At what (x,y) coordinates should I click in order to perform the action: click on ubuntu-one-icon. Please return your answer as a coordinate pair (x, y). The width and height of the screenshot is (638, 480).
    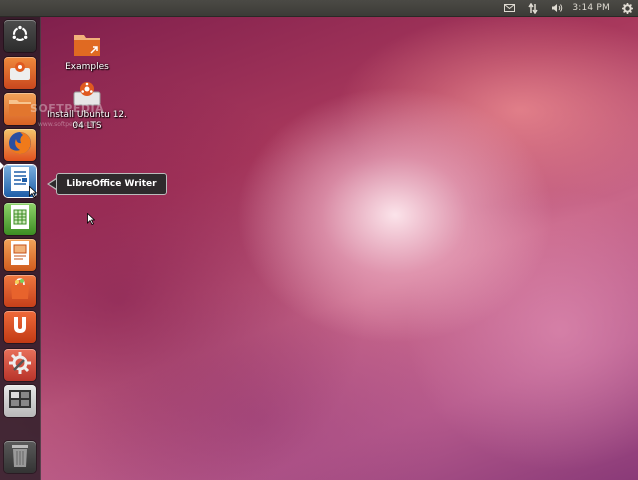
    Looking at the image, I should click on (20, 327).